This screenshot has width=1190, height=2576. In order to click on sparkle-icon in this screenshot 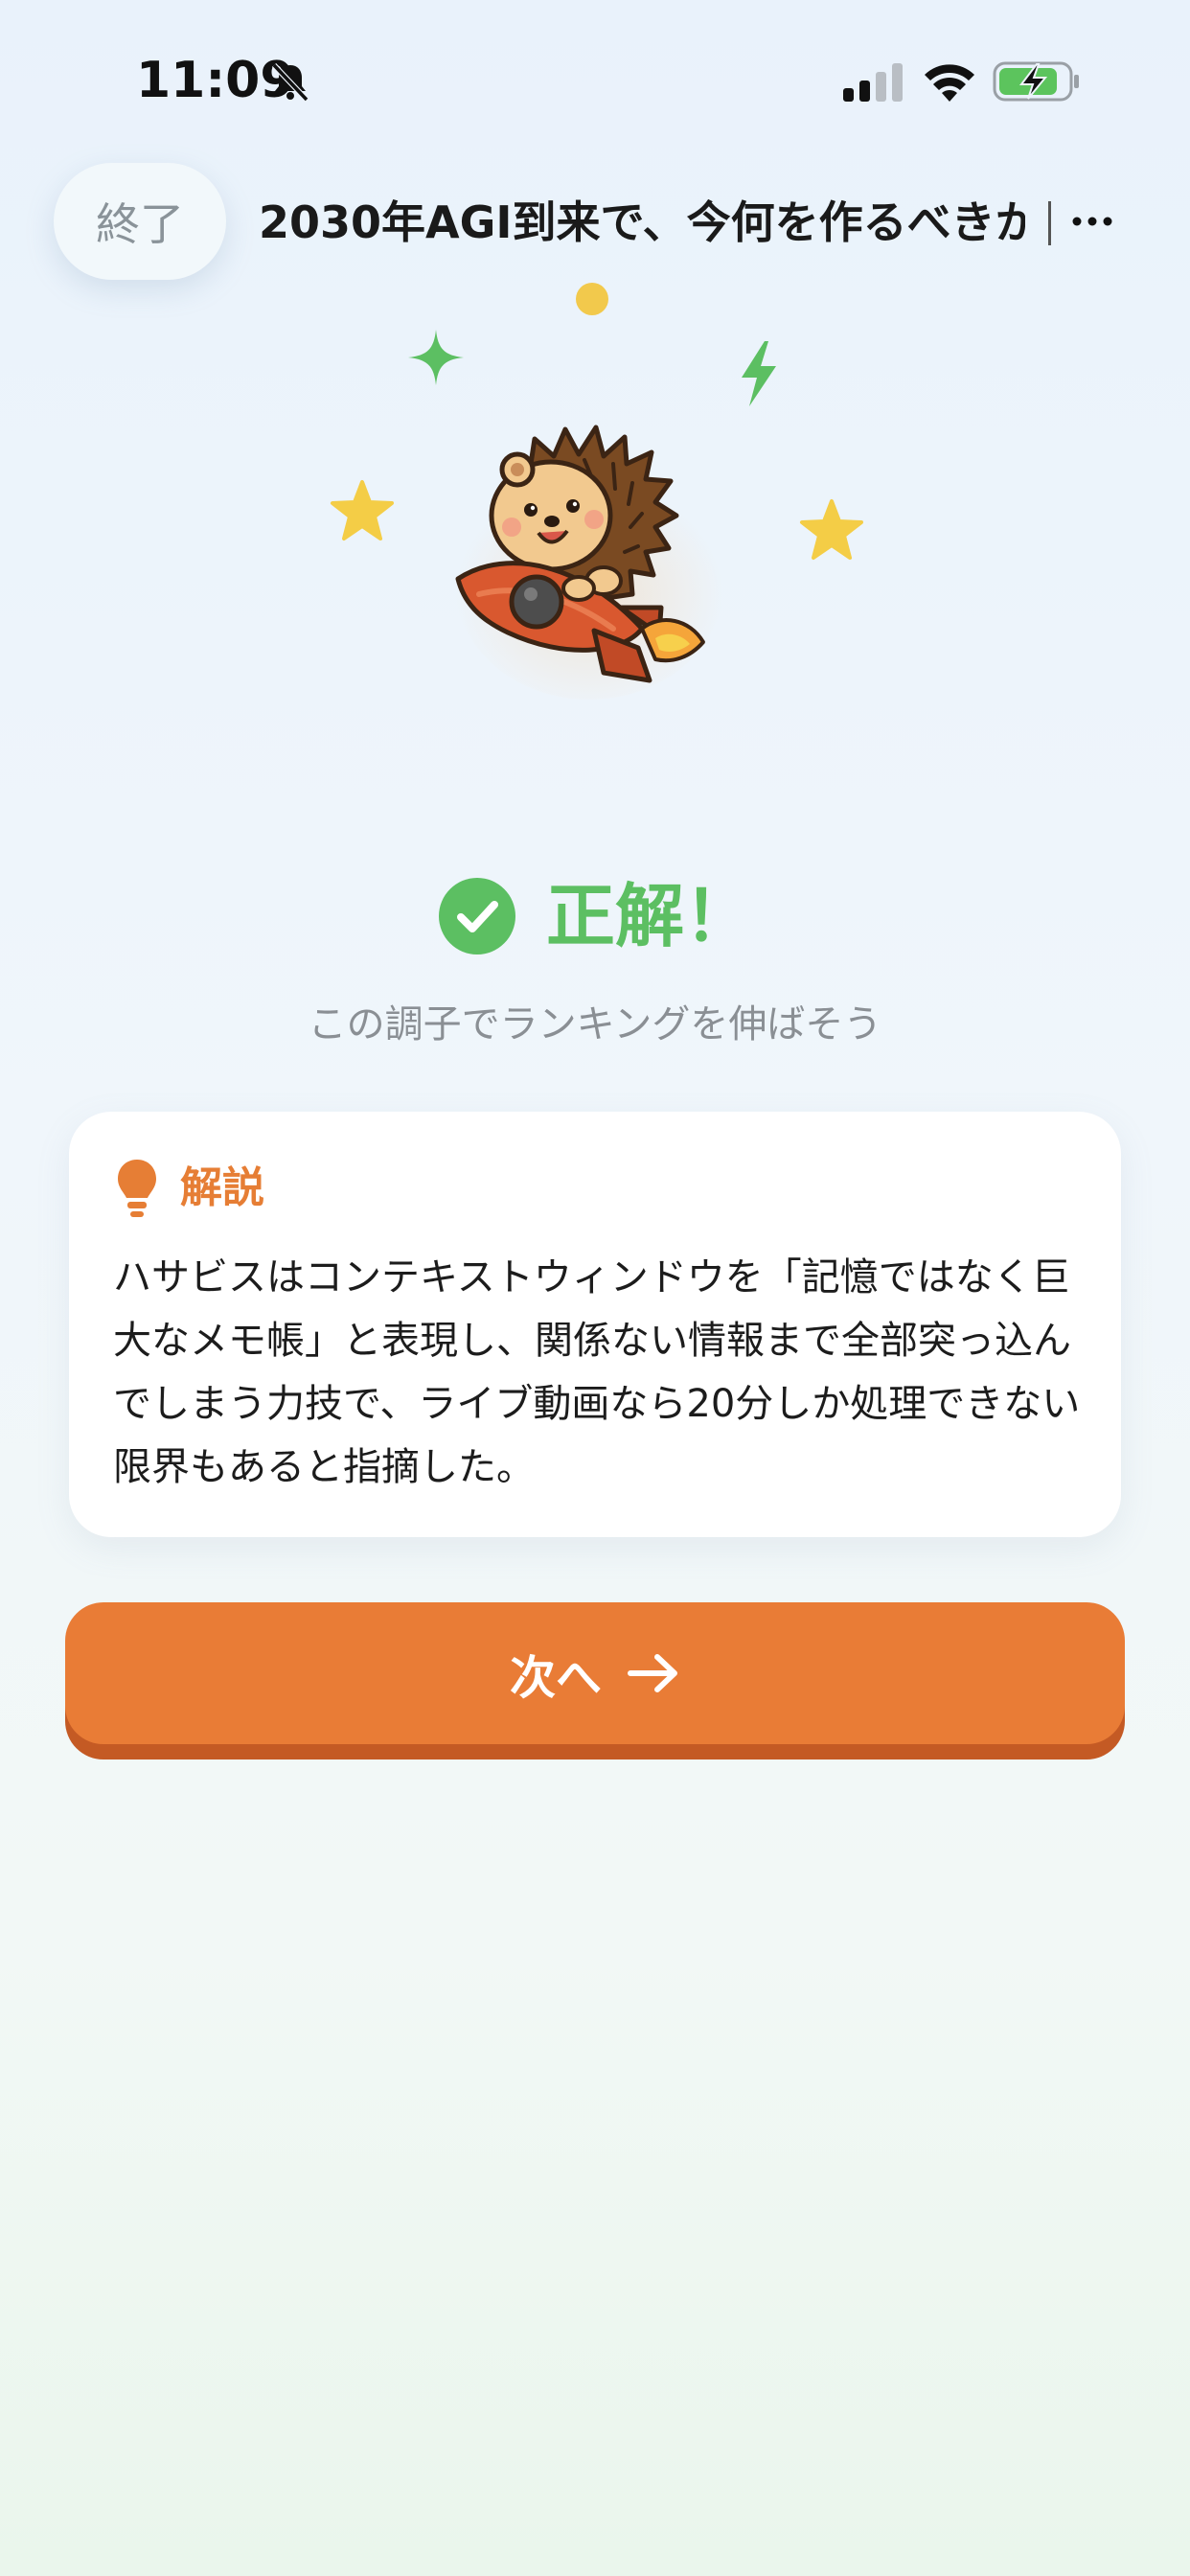, I will do `click(436, 357)`.